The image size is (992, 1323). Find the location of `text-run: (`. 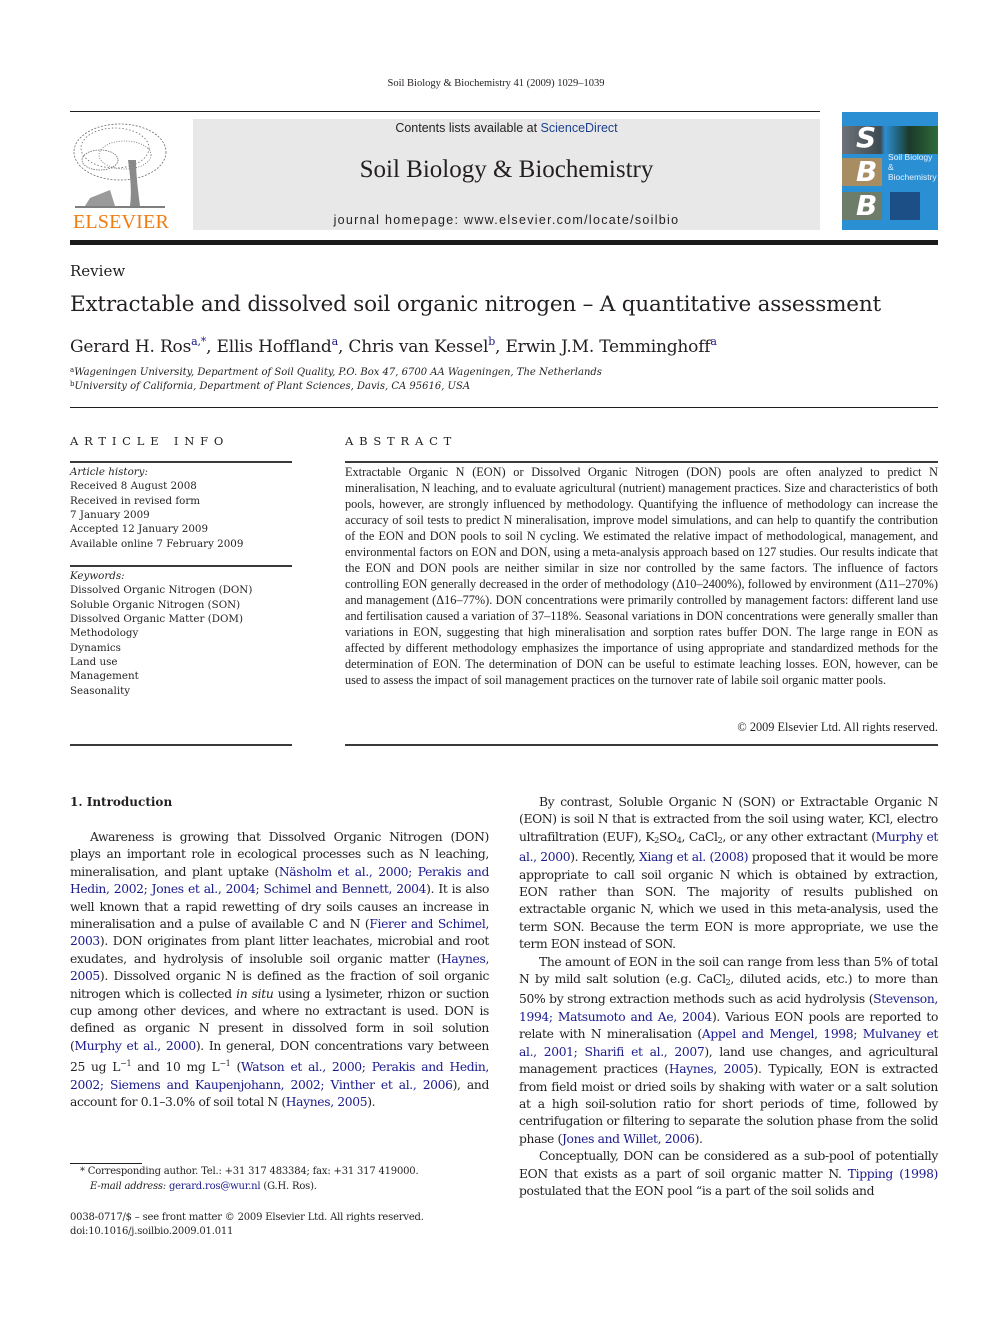

text-run: ( is located at coordinates (236, 1067).